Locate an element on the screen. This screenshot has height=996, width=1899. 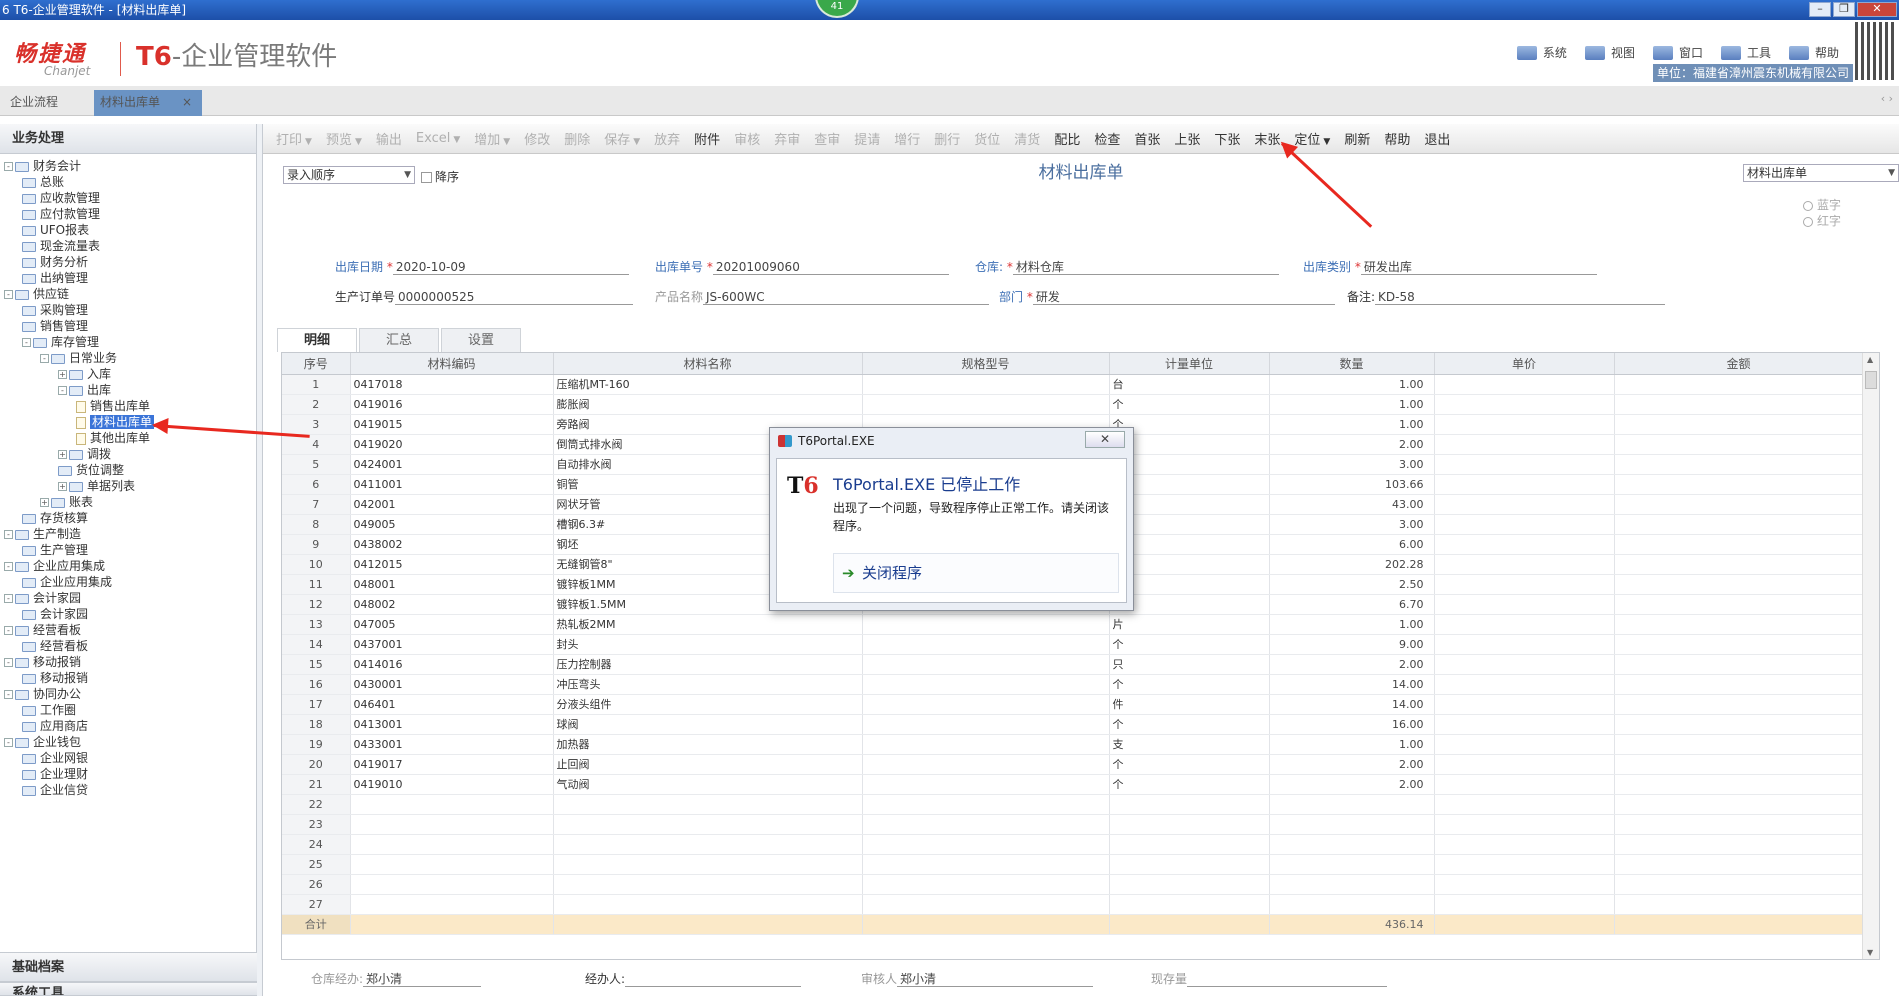
out-type-value: 研发出库 is located at coordinates (1478, 267).